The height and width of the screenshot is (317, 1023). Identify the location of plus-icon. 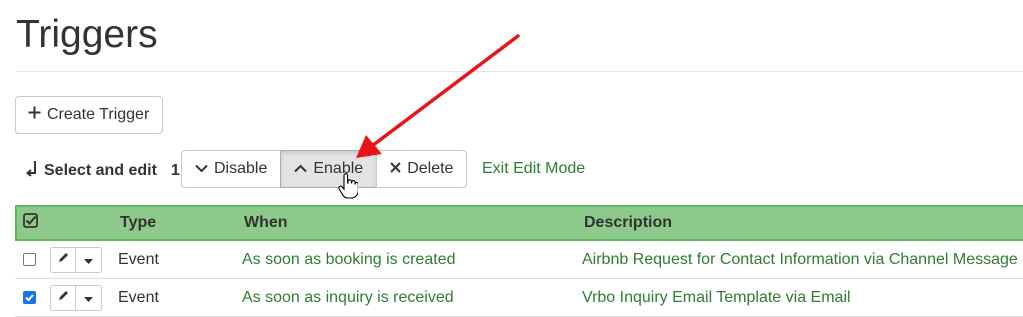
(34, 115).